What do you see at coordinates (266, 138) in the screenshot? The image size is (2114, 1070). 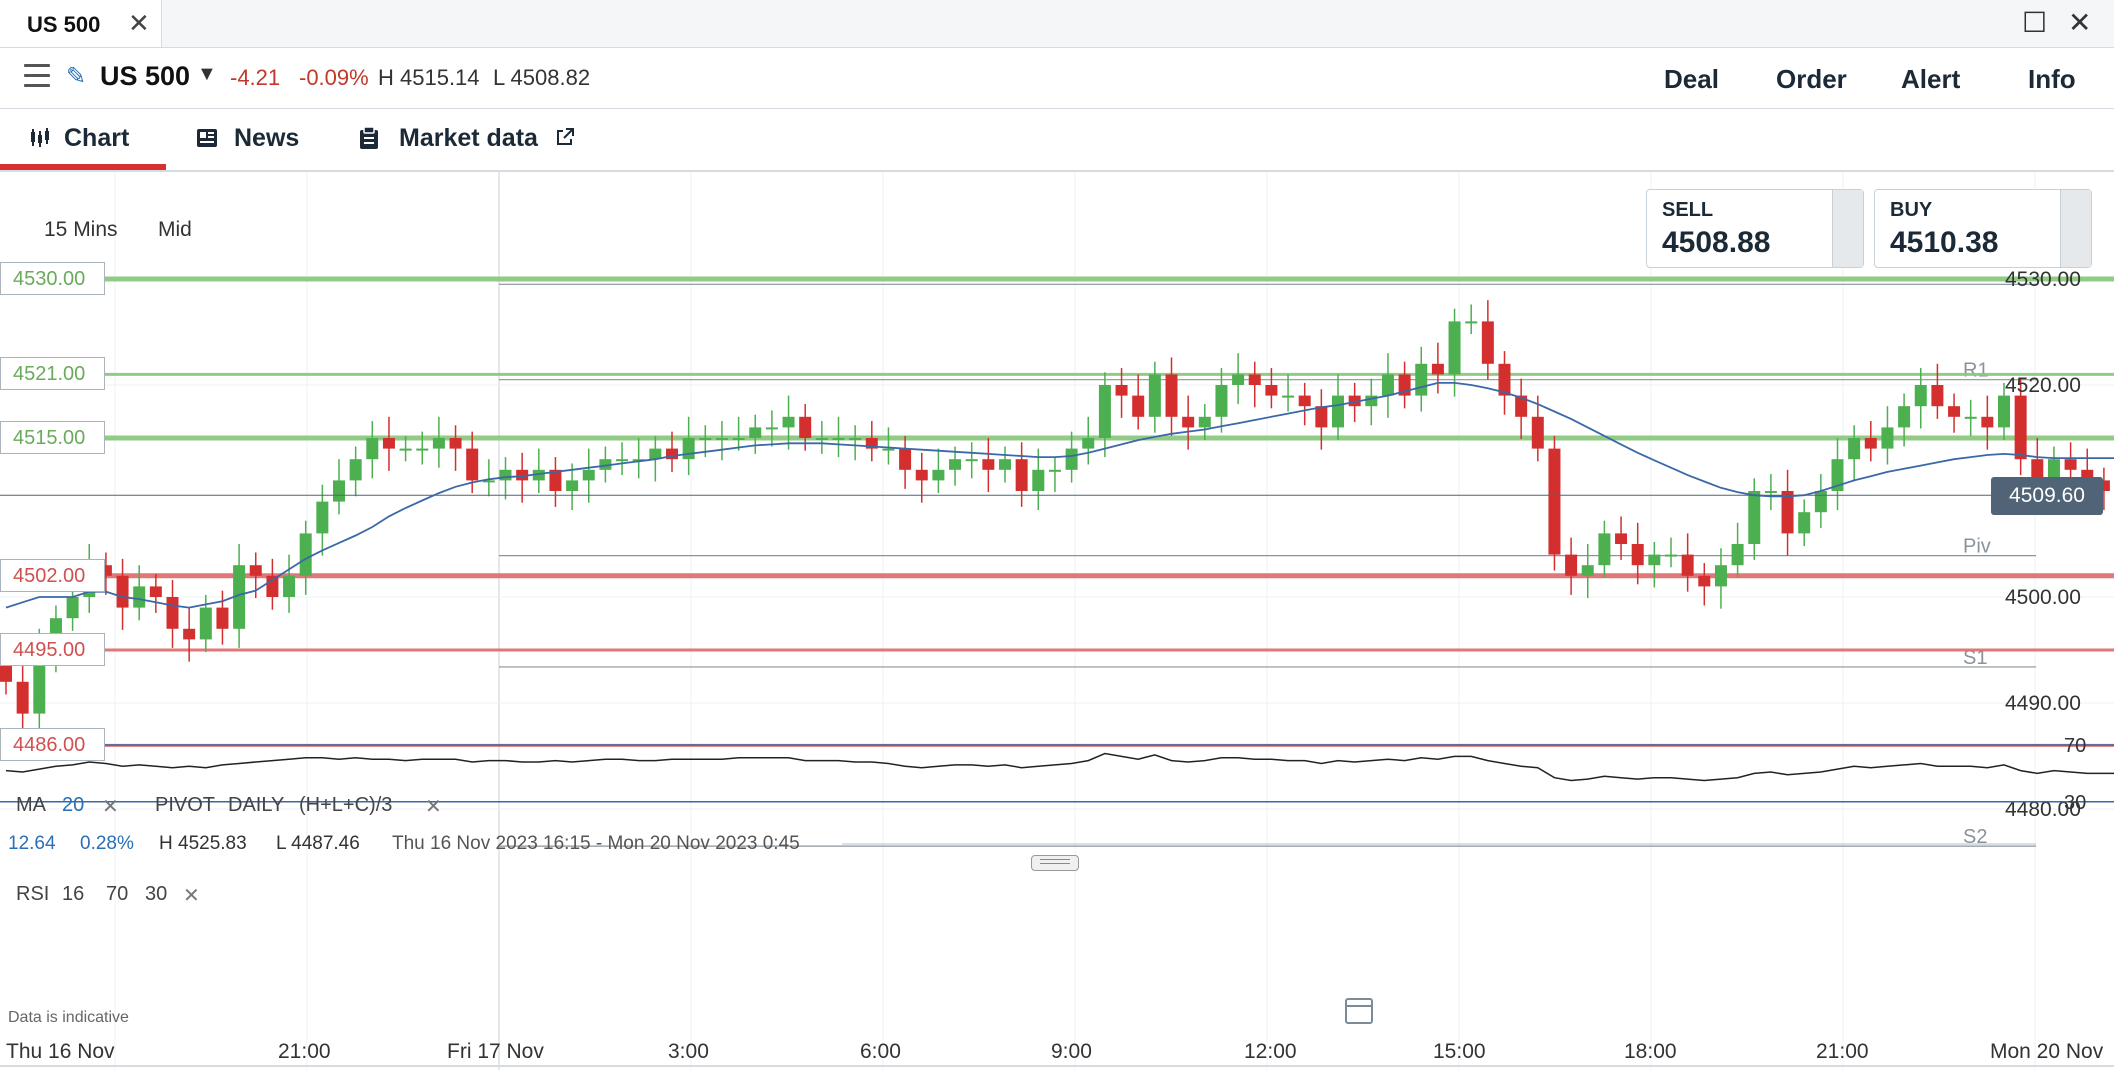 I see `tab-news: News` at bounding box center [266, 138].